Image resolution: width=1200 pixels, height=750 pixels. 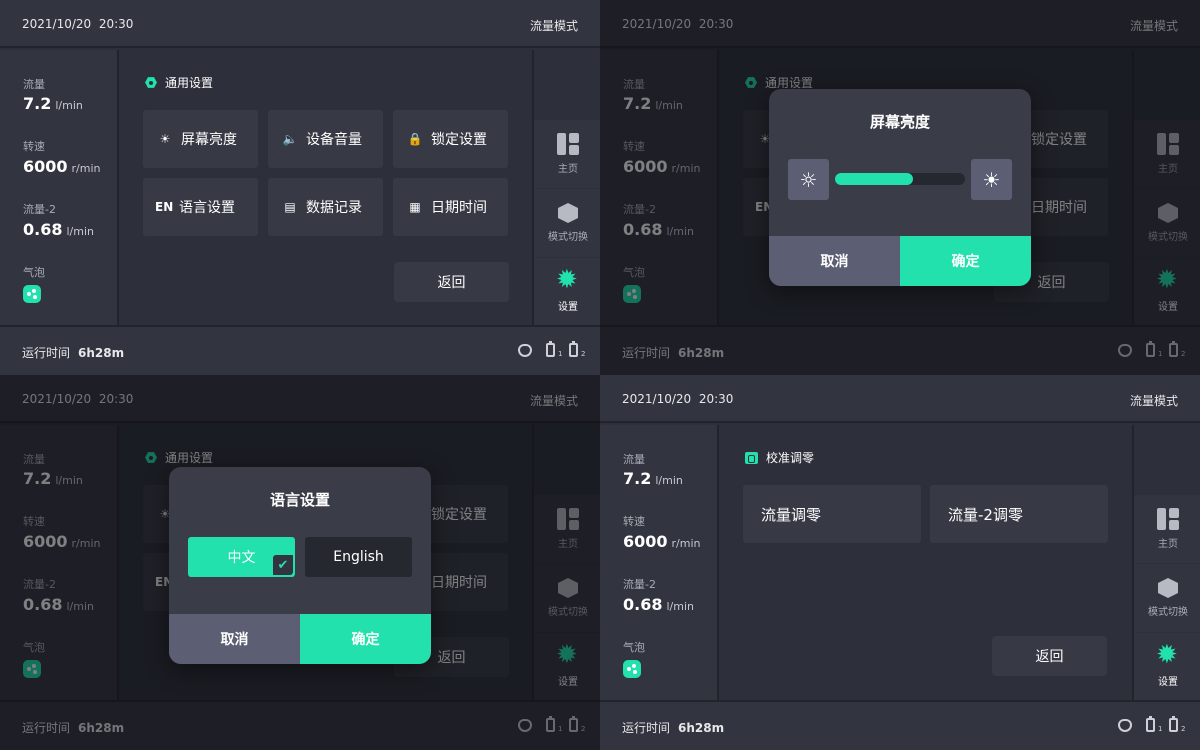 What do you see at coordinates (358, 557) in the screenshot?
I see `language-option-english: English` at bounding box center [358, 557].